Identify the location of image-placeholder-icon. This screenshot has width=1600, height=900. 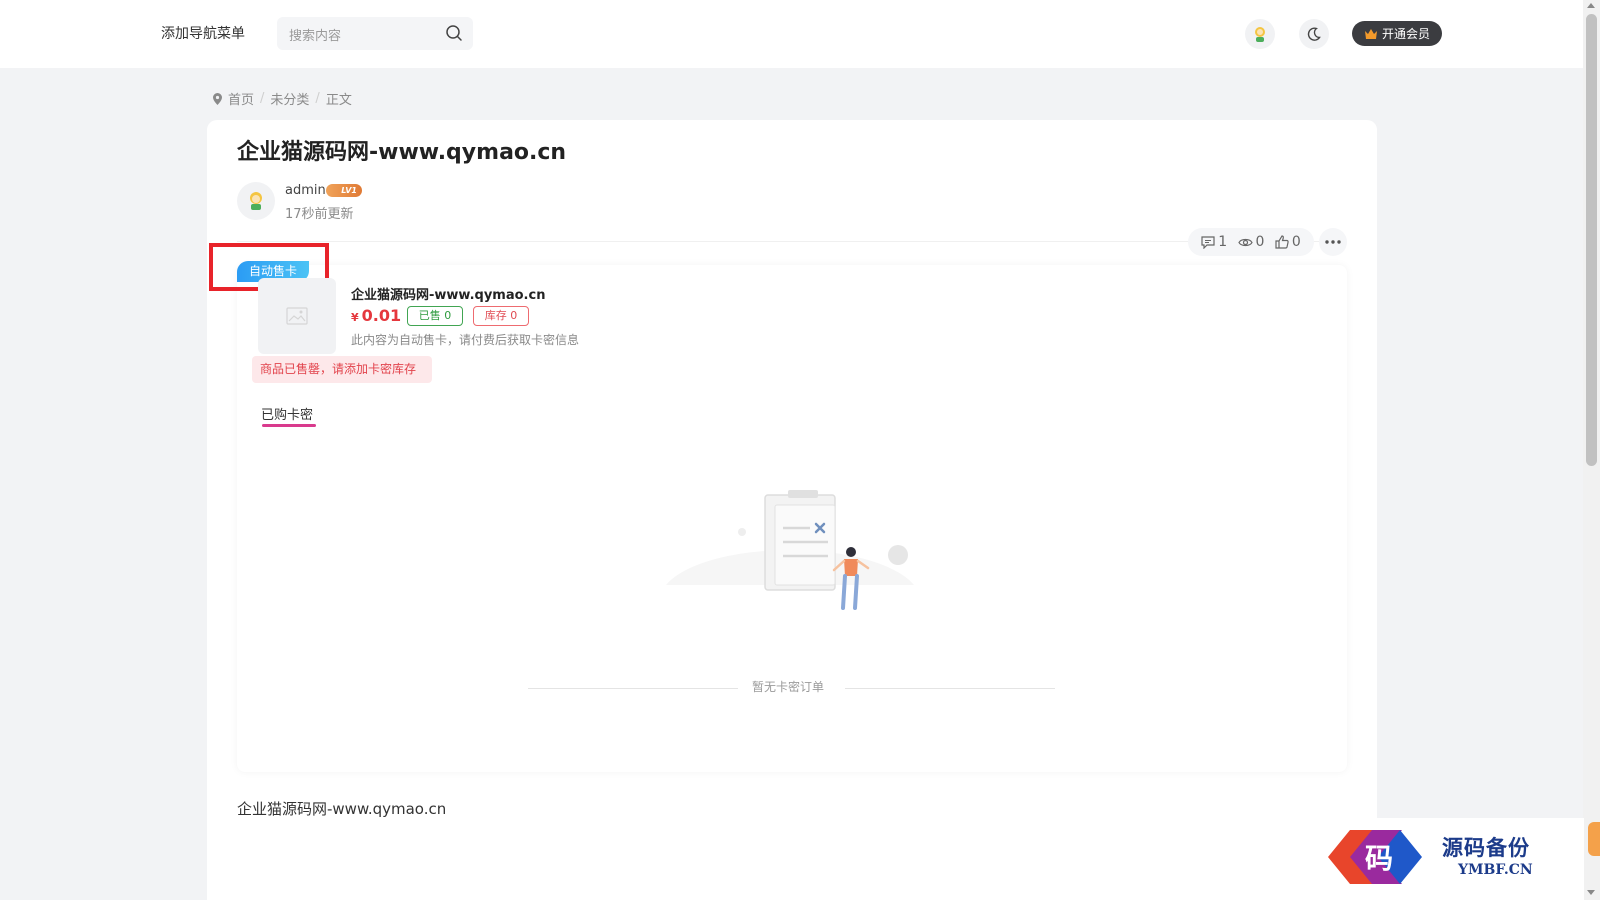
(297, 316).